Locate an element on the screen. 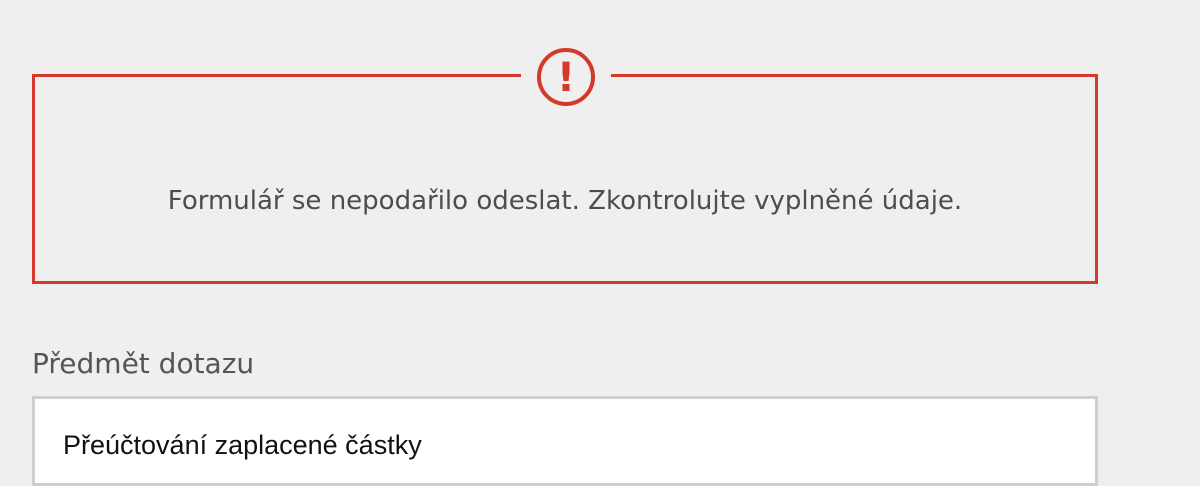 The height and width of the screenshot is (486, 1200). error-icon-container: ! is located at coordinates (566, 77).